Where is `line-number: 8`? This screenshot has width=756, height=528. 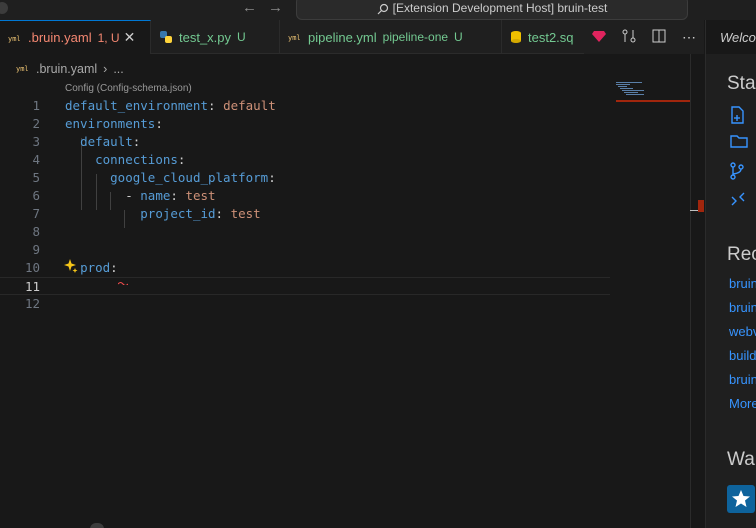
line-number: 8 is located at coordinates (36, 231).